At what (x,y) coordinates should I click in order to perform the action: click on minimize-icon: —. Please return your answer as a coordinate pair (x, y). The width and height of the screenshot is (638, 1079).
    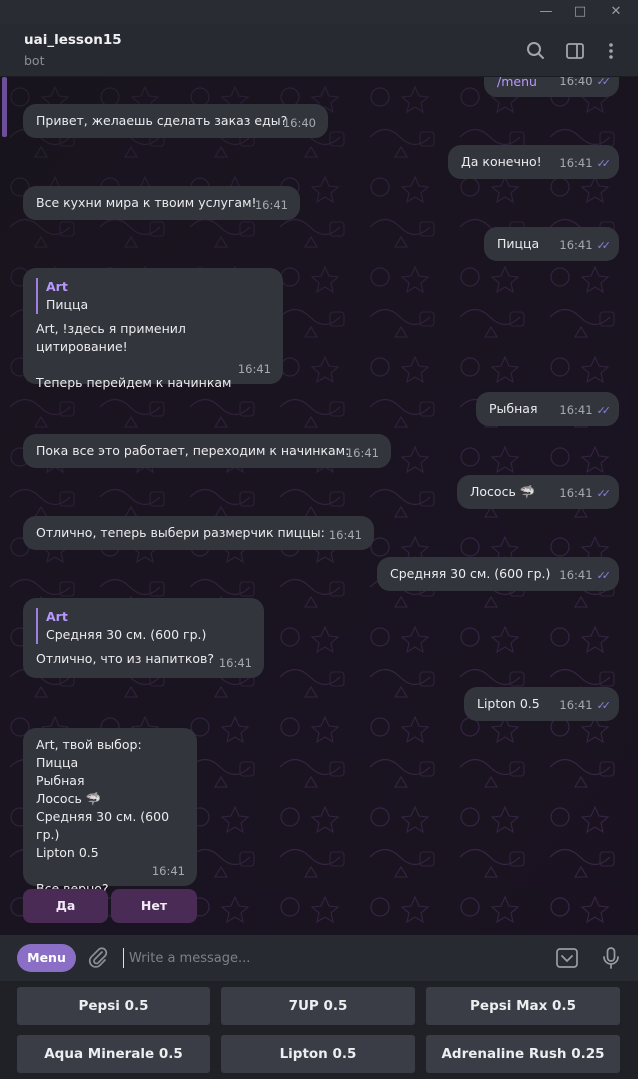
    Looking at the image, I should click on (546, 12).